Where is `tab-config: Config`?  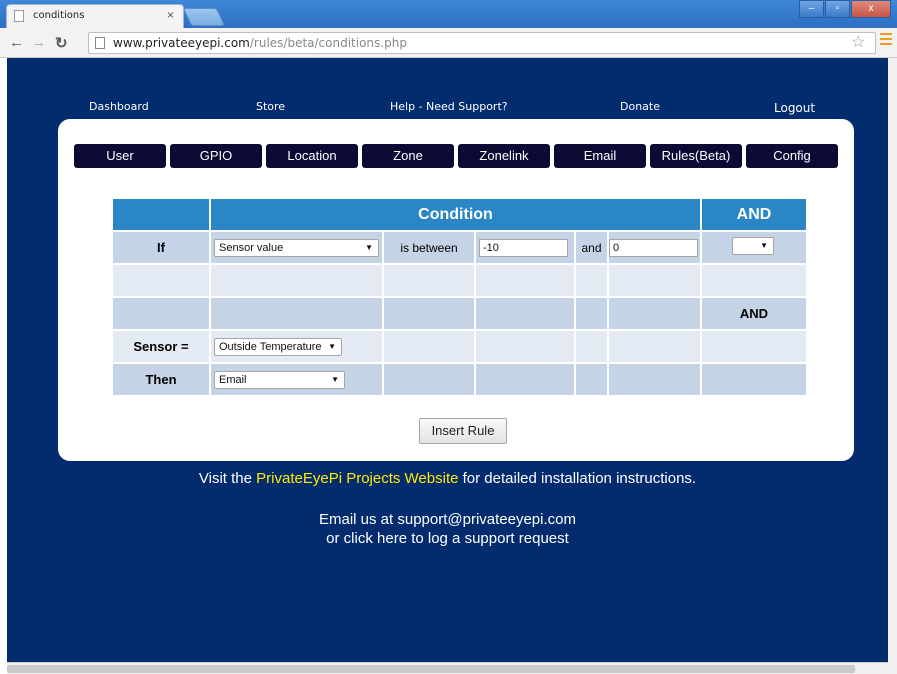
tab-config: Config is located at coordinates (792, 156).